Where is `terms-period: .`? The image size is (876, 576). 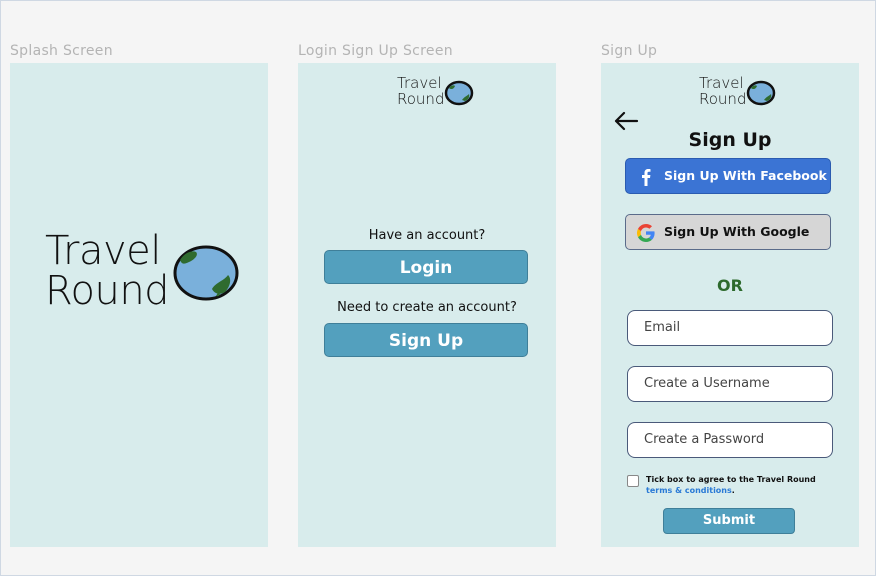
terms-period: . is located at coordinates (733, 490).